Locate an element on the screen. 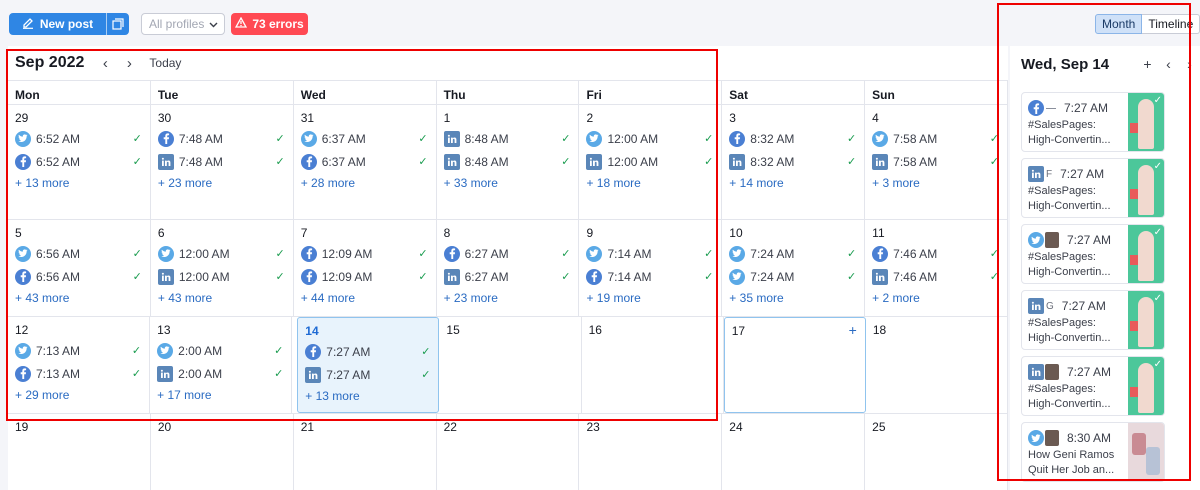 This screenshot has width=1200, height=490. day-cell: 11 7:46 AM ✓ 7:46 AM ✓ + 2 more is located at coordinates (937, 268).